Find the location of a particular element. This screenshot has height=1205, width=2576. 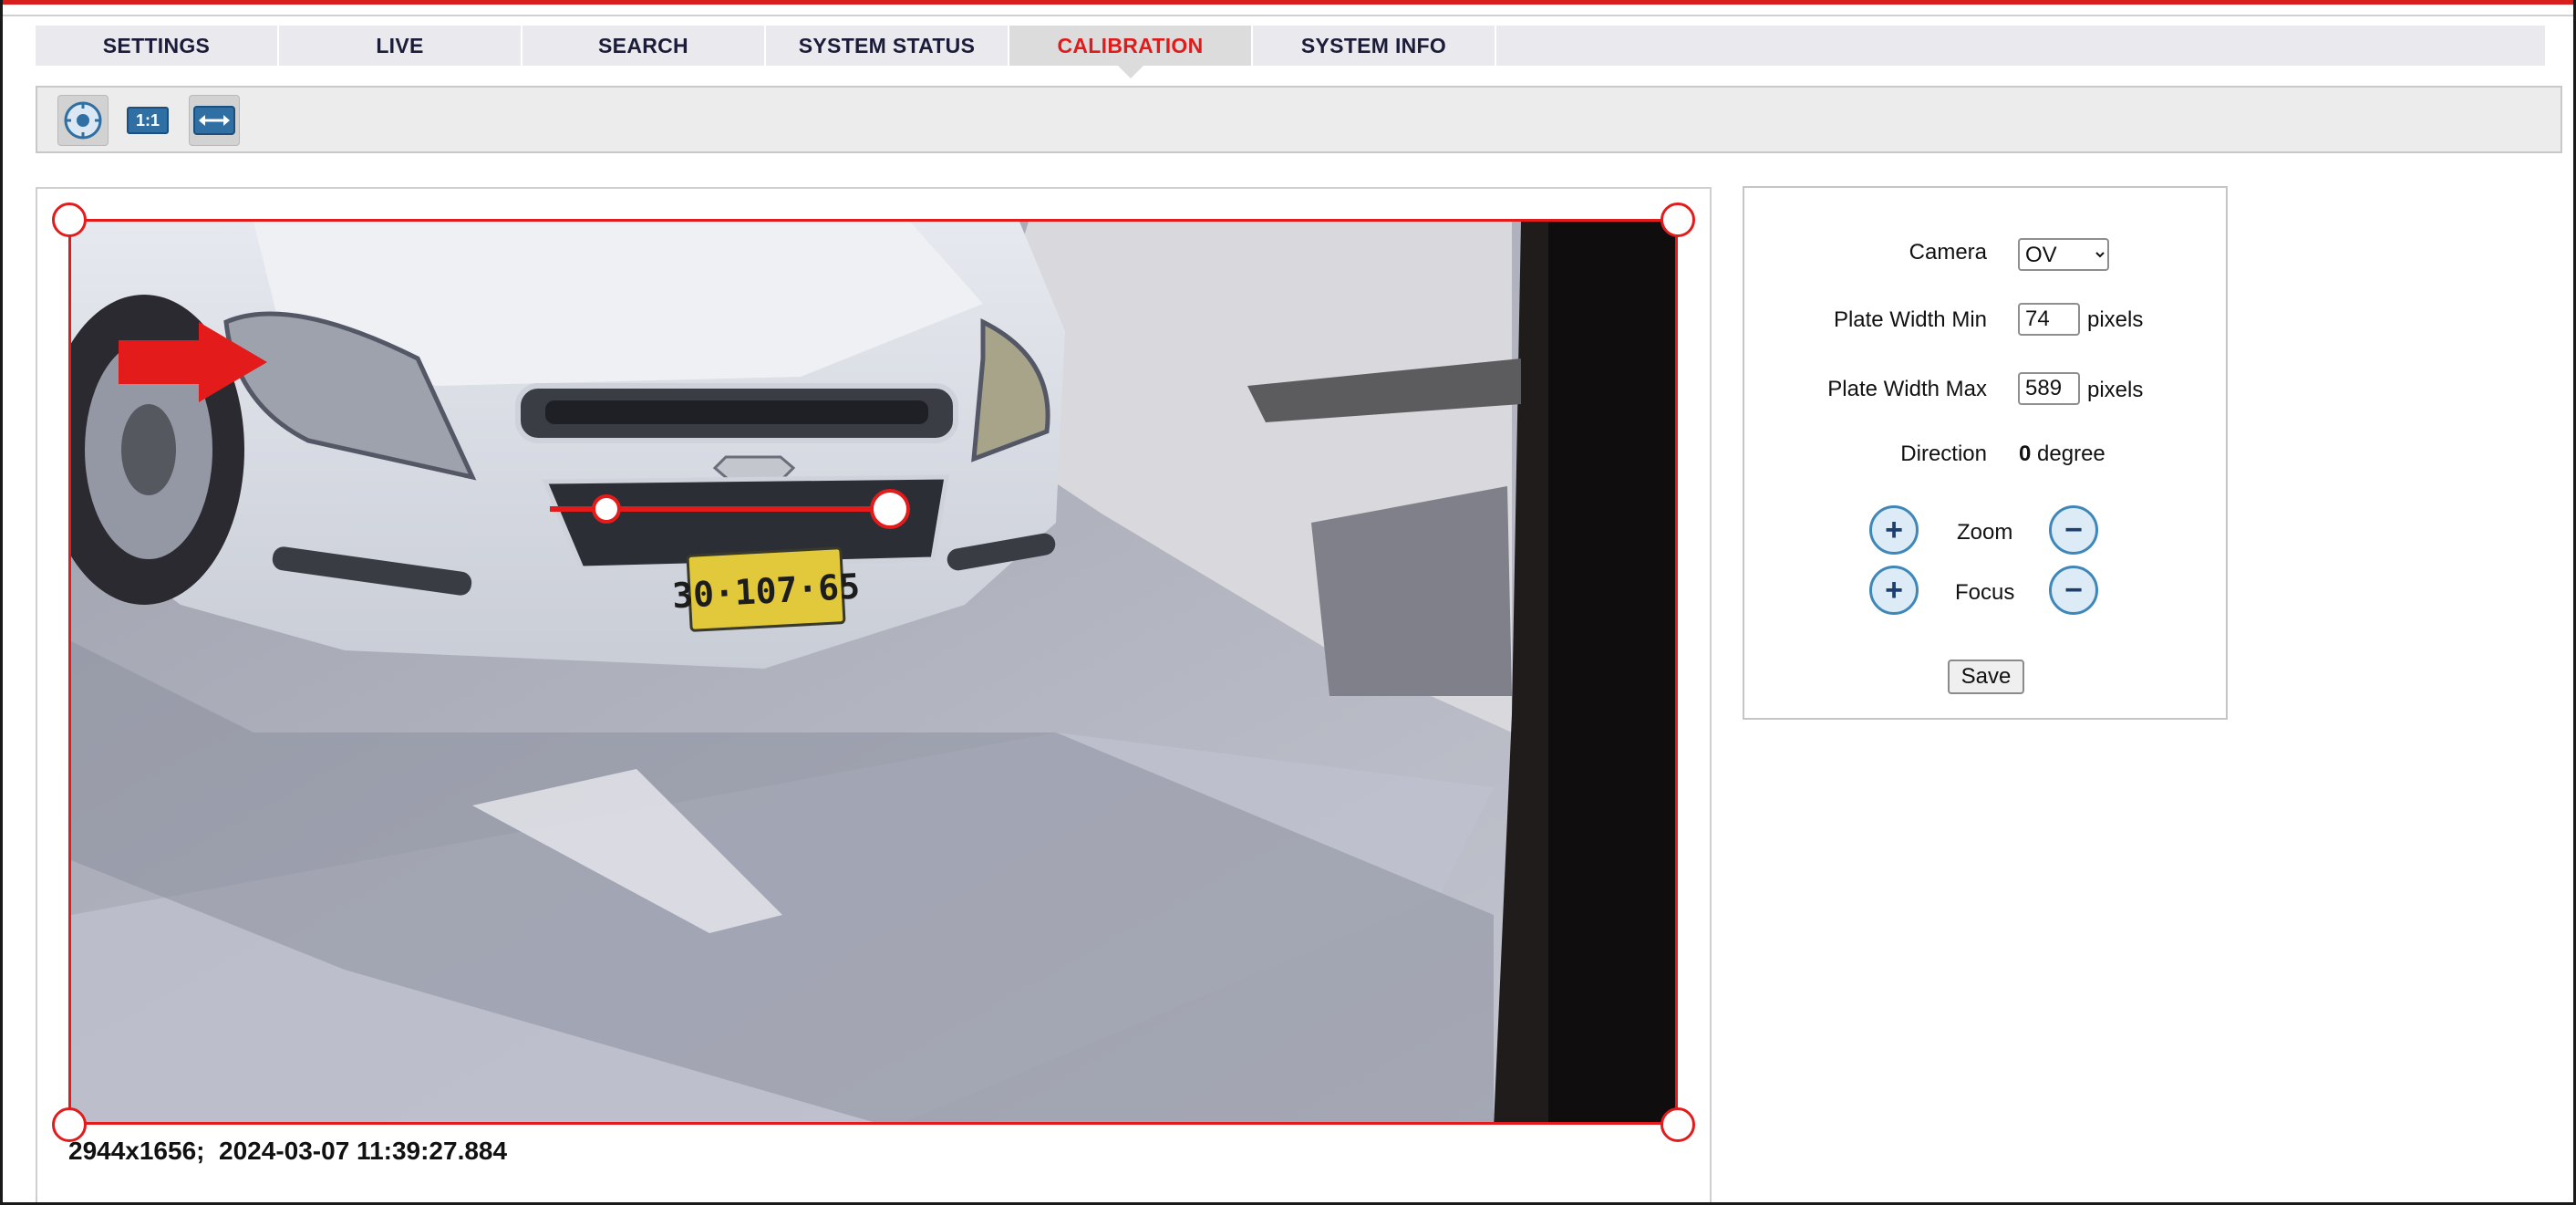

focus-in-button: + is located at coordinates (1894, 591).